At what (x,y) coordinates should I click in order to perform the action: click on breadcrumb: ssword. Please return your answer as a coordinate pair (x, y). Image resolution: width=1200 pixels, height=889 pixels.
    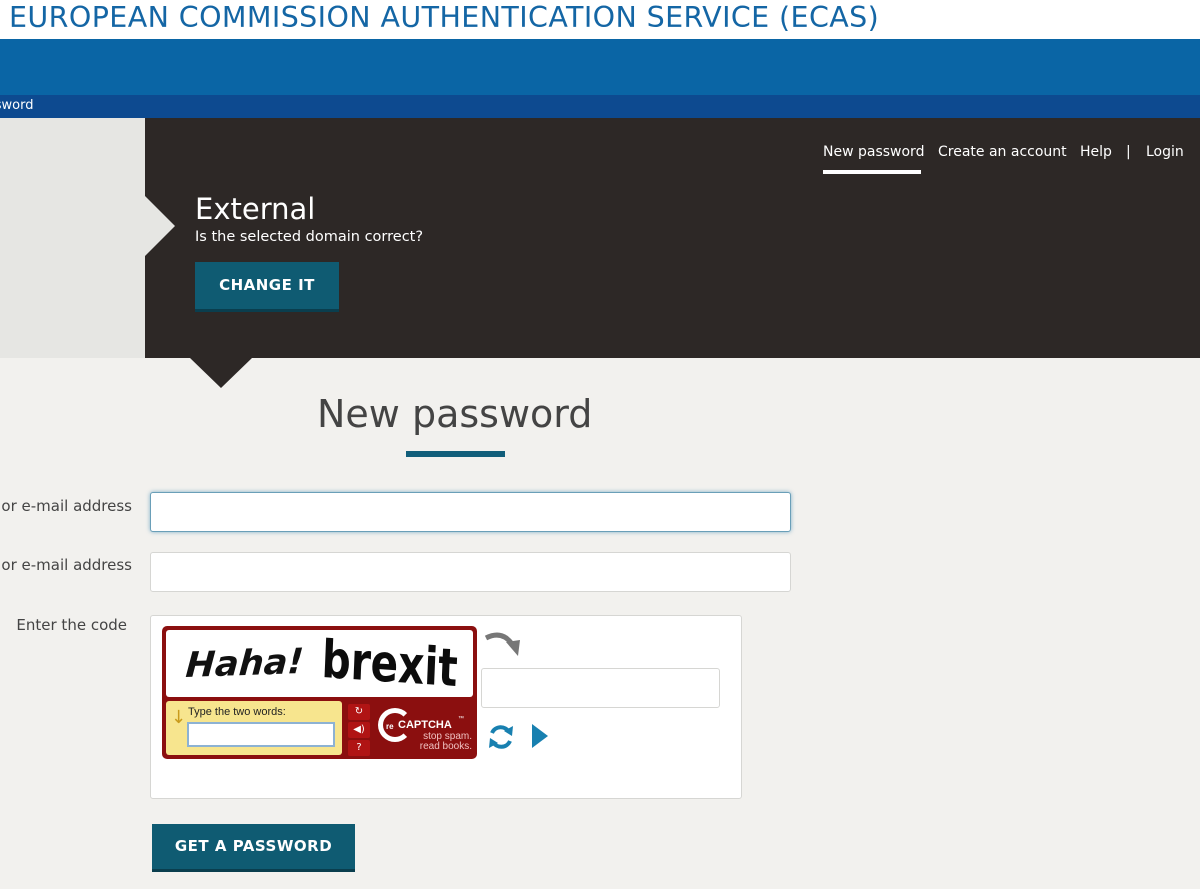
    Looking at the image, I should click on (600, 106).